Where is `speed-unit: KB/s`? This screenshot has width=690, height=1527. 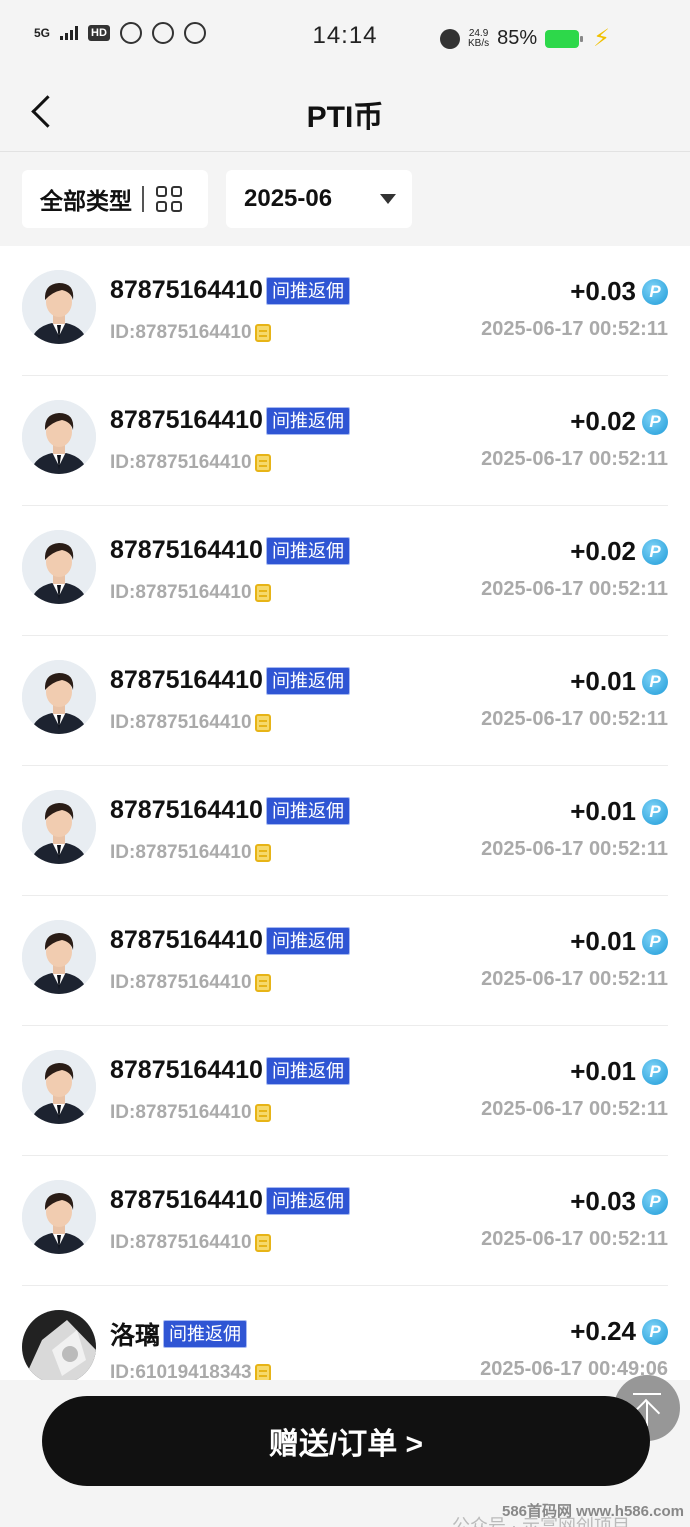 speed-unit: KB/s is located at coordinates (478, 43).